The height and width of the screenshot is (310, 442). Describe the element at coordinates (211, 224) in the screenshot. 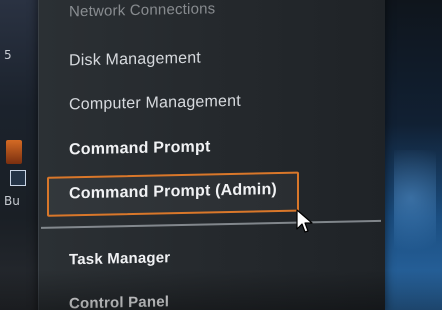

I see `menu-separator` at that location.